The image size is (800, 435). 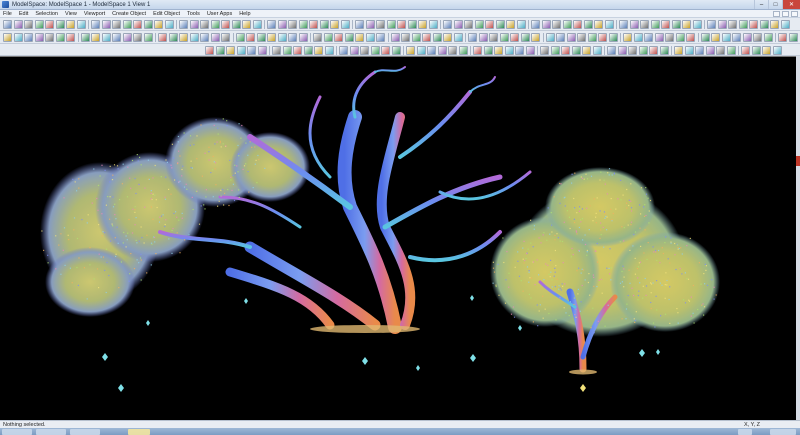 I want to click on maximize-button: □, so click(x=775, y=4).